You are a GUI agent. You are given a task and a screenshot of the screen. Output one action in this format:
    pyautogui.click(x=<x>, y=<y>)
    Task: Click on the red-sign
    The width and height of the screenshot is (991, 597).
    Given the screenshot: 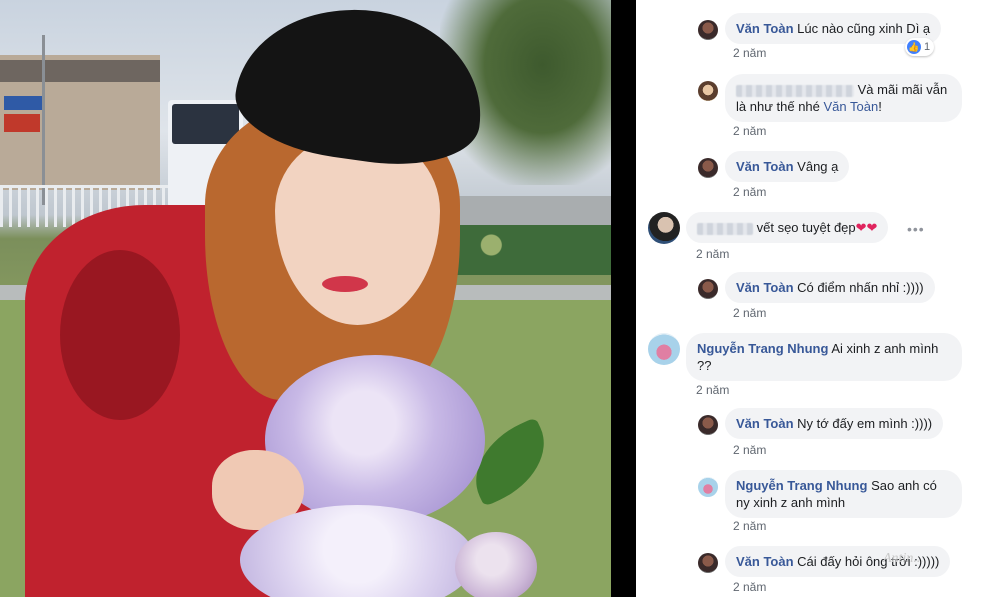 What is the action you would take?
    pyautogui.click(x=22, y=123)
    